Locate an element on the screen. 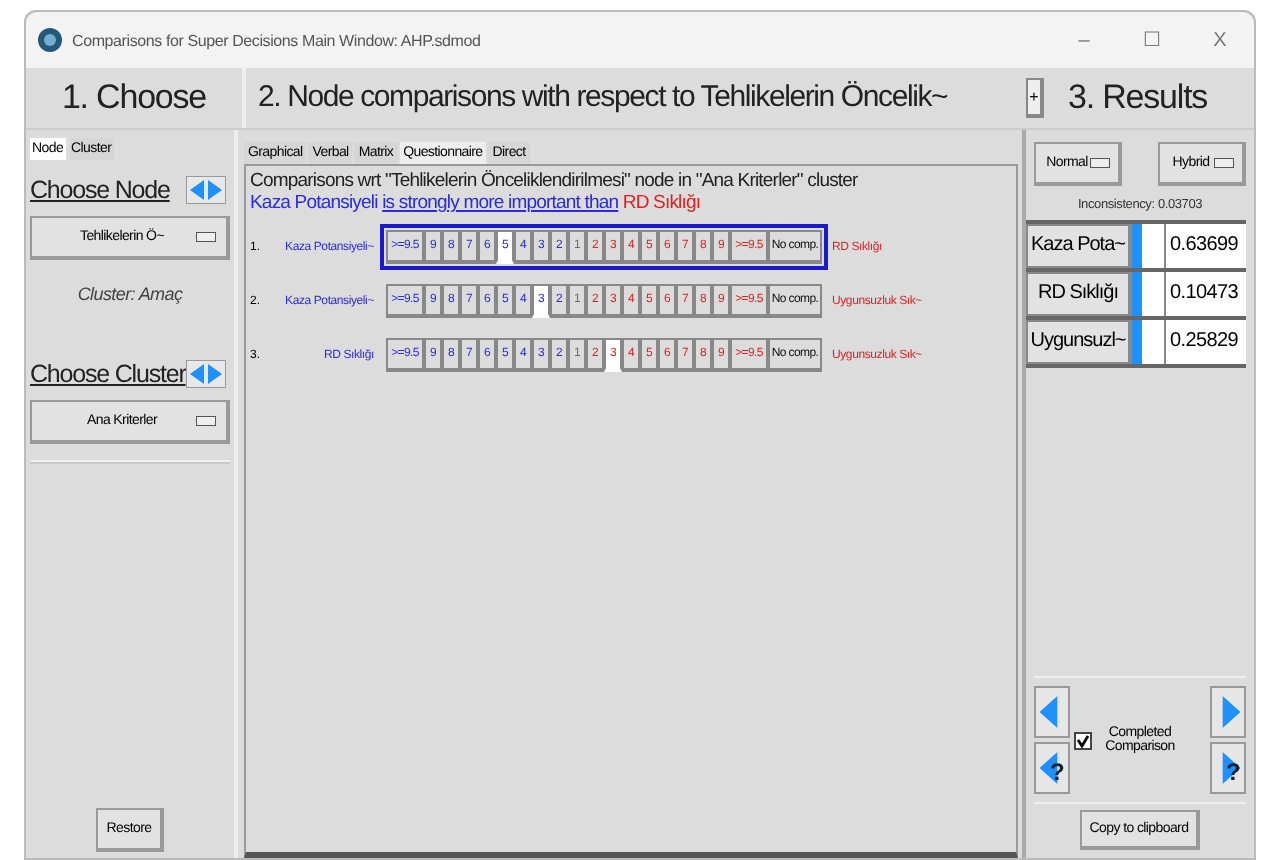 The height and width of the screenshot is (860, 1268). verbal-judgment-link: is strongly more important than is located at coordinates (500, 203).